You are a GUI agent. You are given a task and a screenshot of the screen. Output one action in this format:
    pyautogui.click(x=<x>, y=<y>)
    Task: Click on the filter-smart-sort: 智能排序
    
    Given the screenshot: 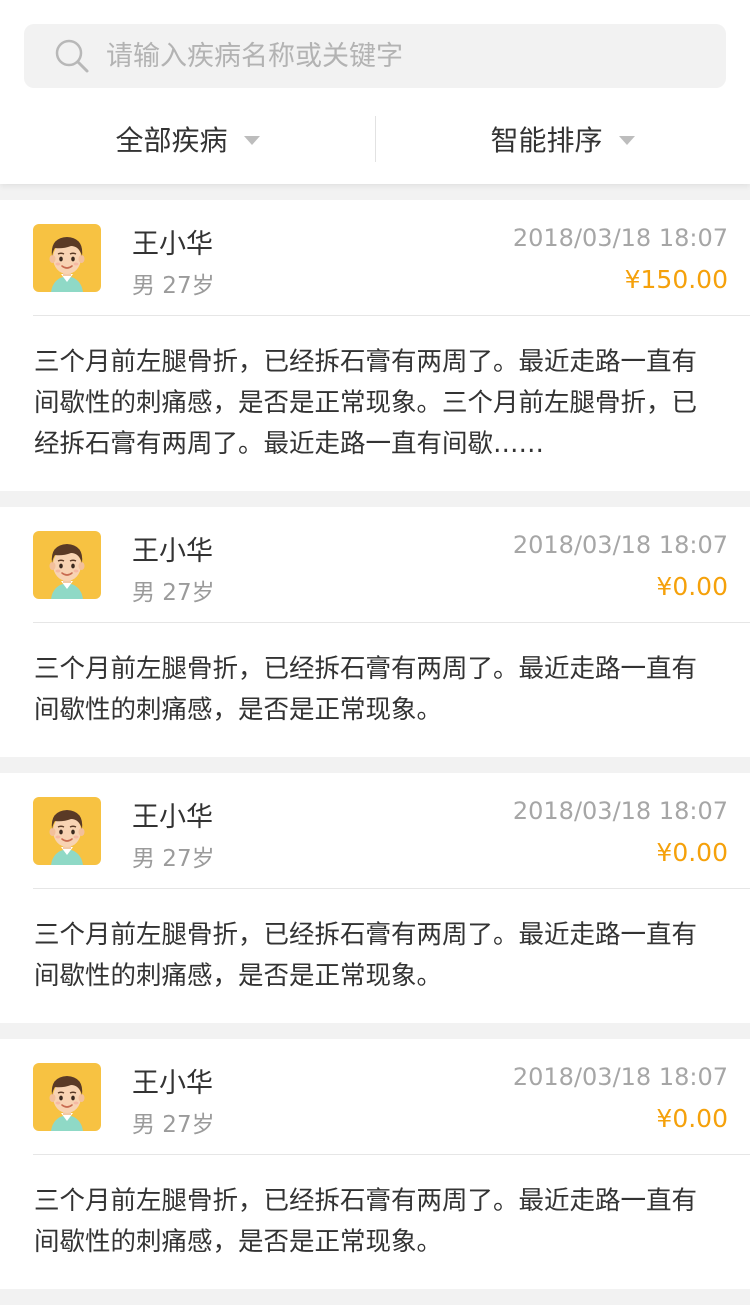 What is the action you would take?
    pyautogui.click(x=562, y=139)
    